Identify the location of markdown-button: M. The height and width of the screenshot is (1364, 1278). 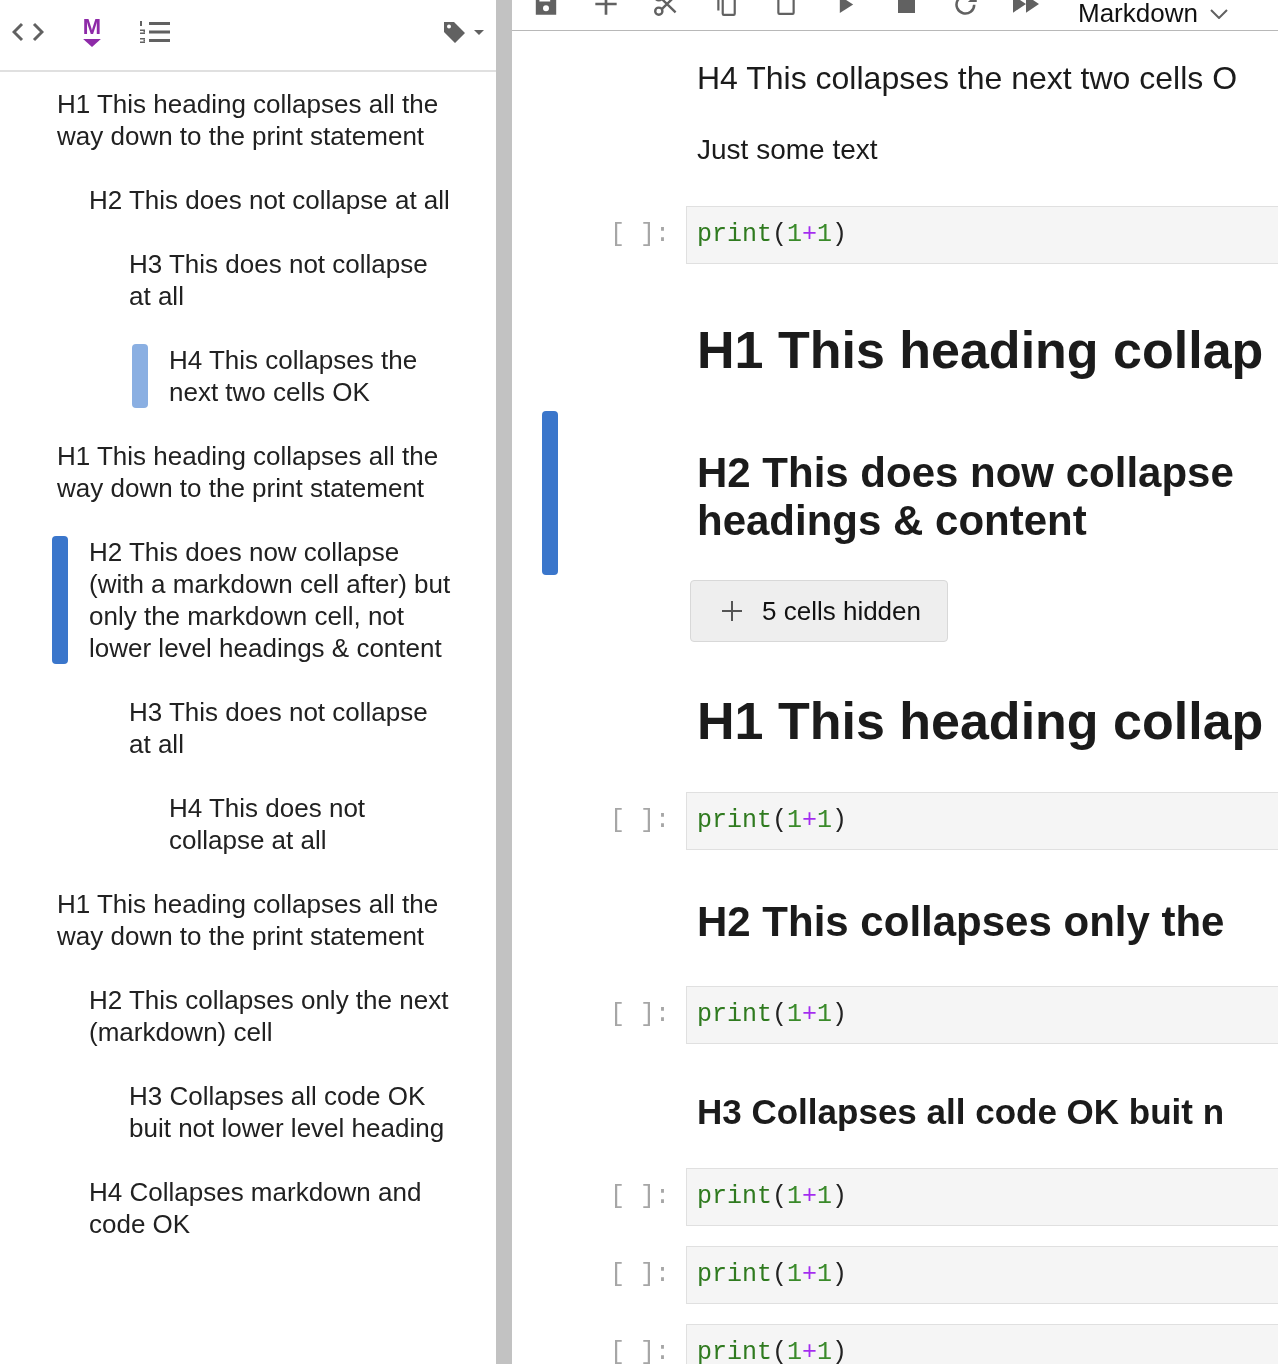
(92, 32).